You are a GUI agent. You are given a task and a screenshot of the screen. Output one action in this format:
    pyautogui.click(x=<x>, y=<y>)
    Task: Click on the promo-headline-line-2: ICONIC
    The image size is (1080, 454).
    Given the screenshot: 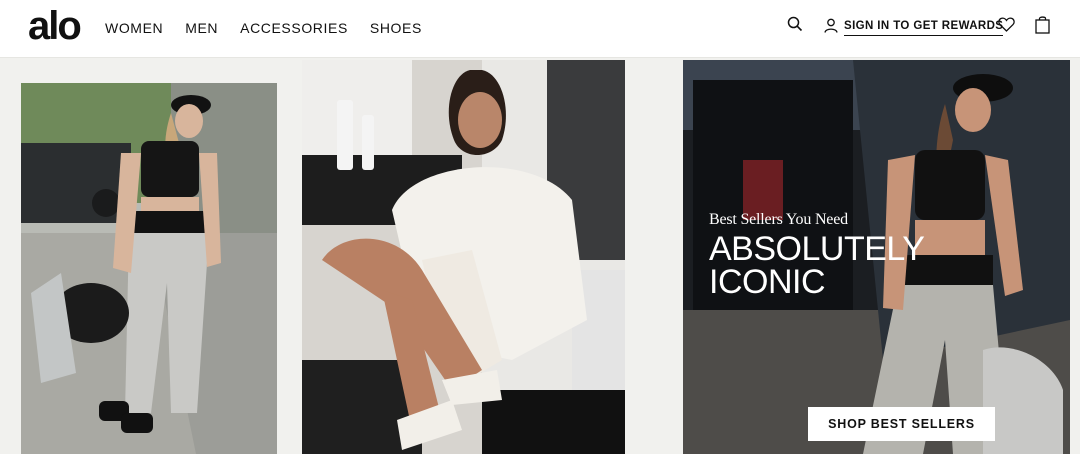 What is the action you would take?
    pyautogui.click(x=767, y=282)
    